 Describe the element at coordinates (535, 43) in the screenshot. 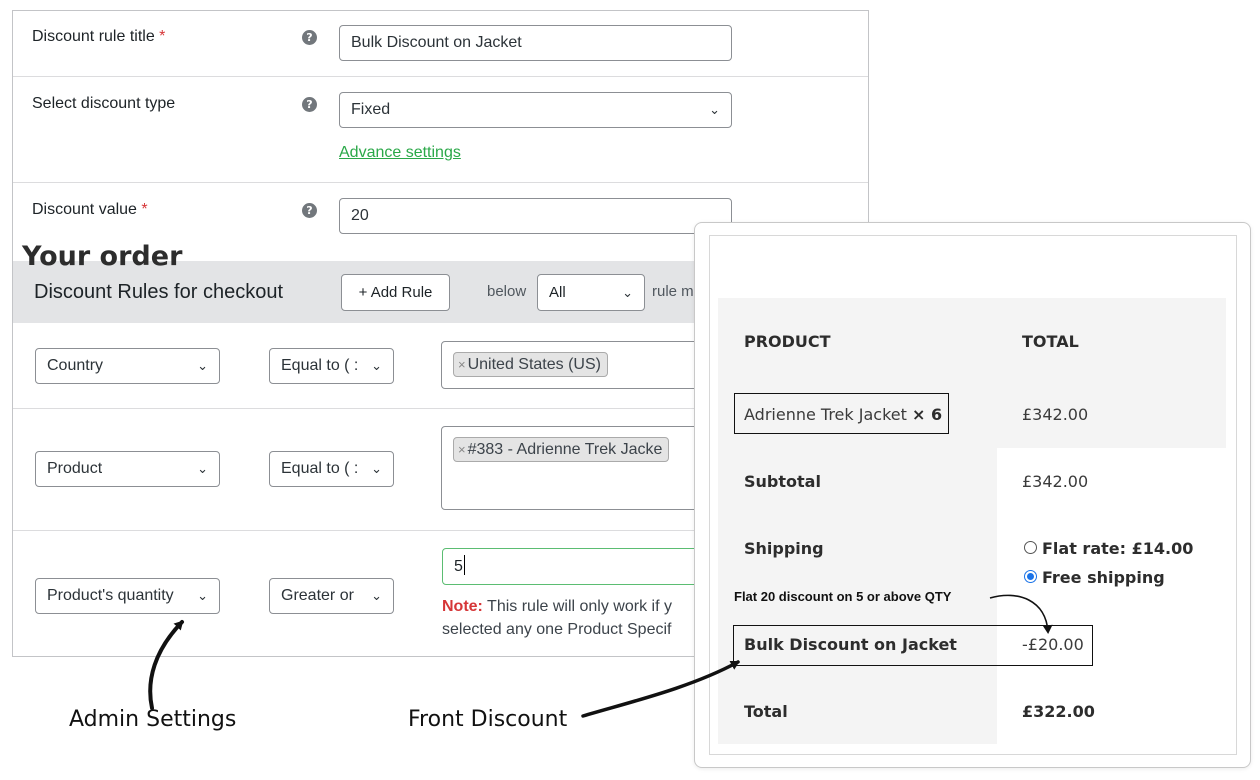

I see `title-input: Bulk Discount on Jacket` at that location.